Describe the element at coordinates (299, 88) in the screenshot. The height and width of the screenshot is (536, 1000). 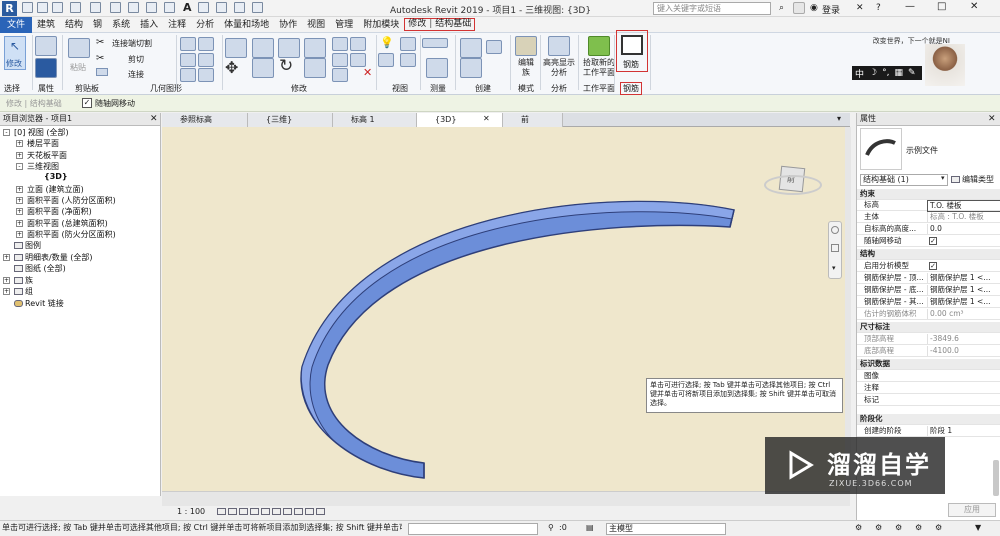
I see `panel-modify: 修改` at that location.